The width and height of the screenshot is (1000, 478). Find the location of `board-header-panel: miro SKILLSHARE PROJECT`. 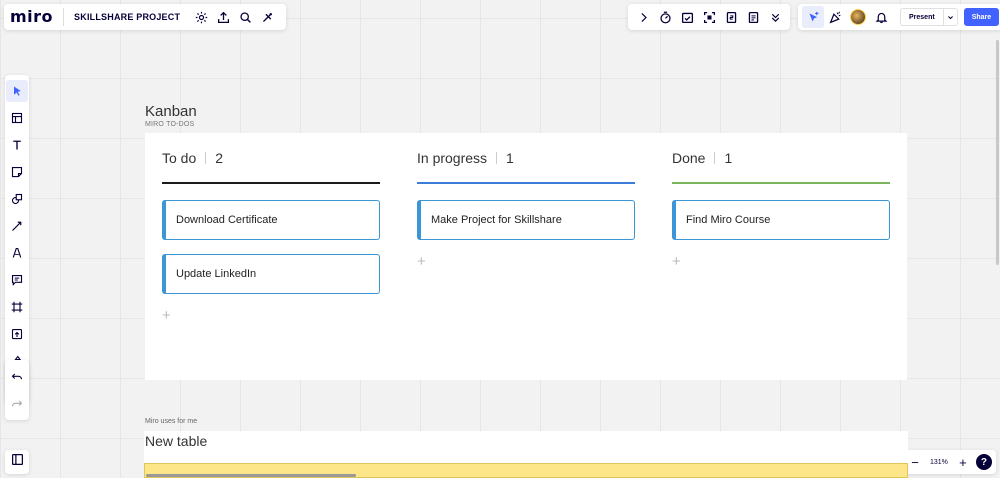

board-header-panel: miro SKILLSHARE PROJECT is located at coordinates (145, 17).